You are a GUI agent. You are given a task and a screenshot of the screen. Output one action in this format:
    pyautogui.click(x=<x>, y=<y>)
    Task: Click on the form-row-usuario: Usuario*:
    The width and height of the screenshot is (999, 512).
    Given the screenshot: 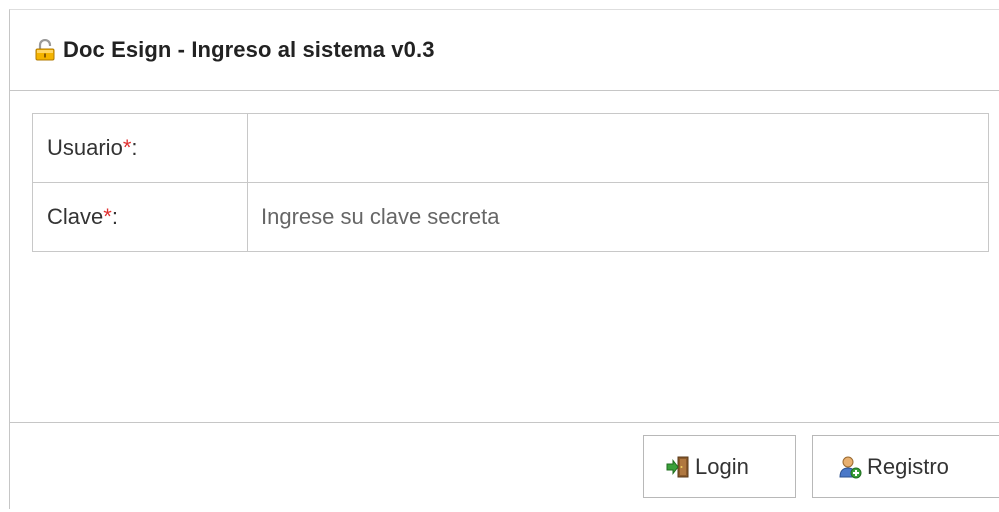 What is the action you would take?
    pyautogui.click(x=510, y=148)
    